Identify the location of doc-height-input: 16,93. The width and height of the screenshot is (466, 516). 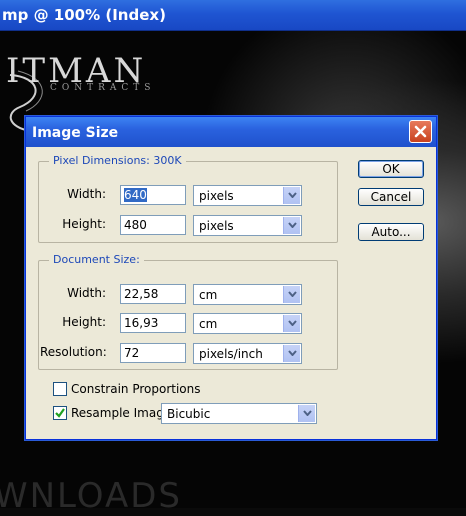
(153, 323).